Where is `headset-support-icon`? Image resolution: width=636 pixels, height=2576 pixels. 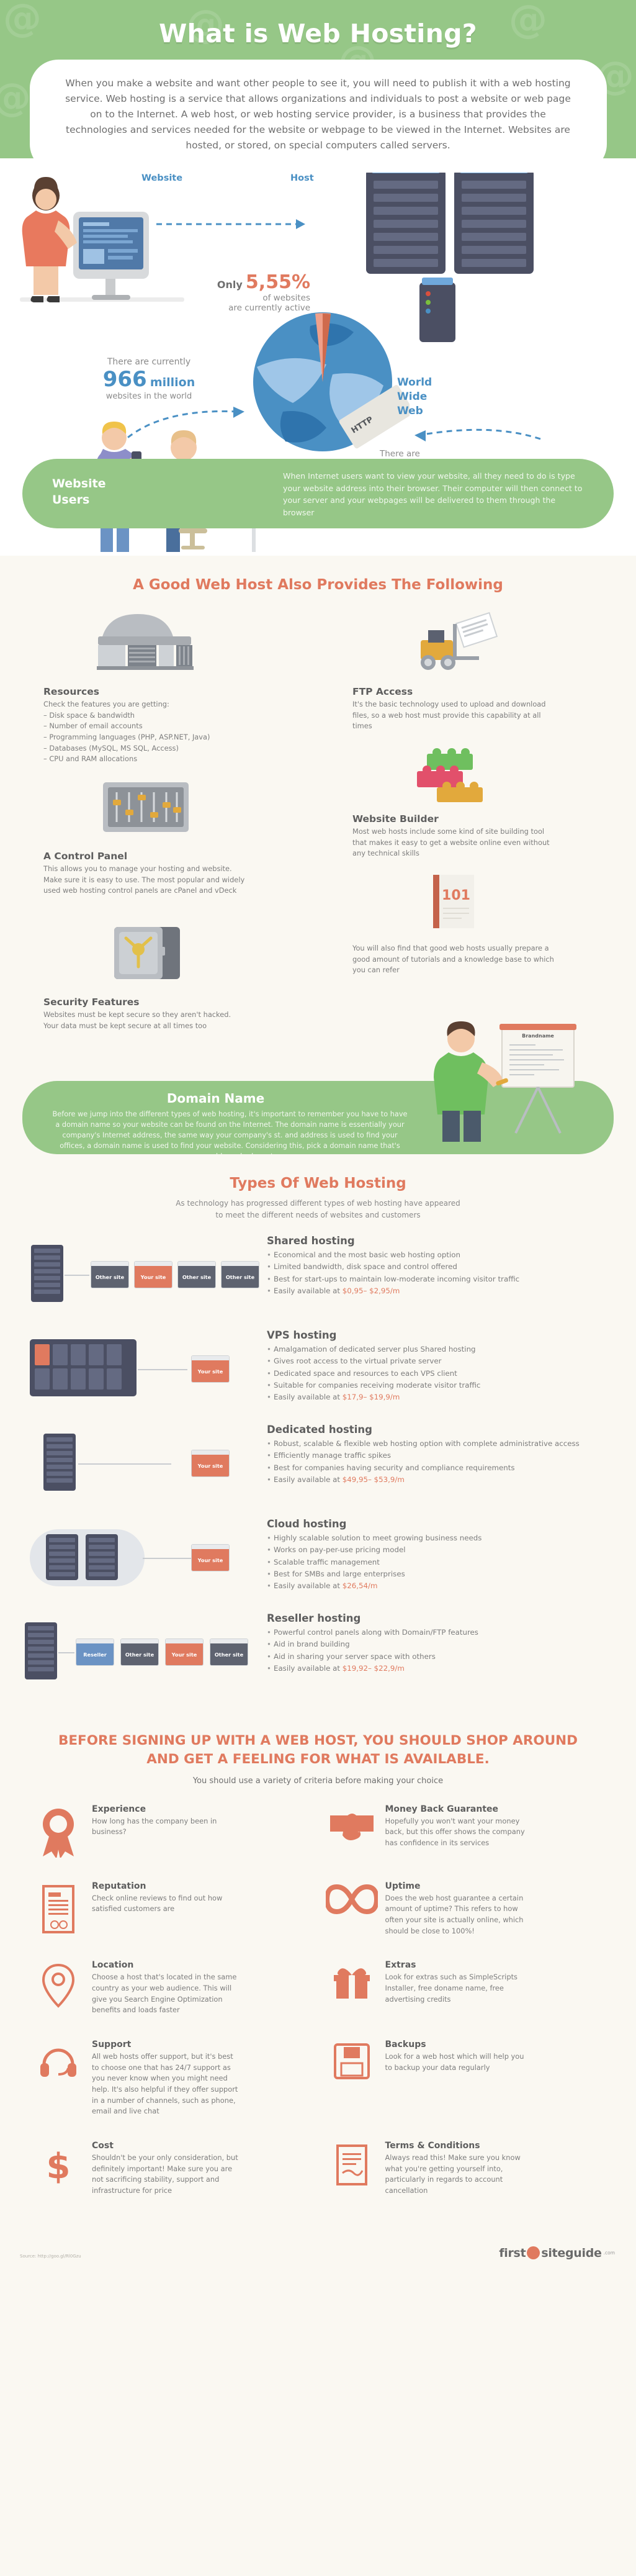 headset-support-icon is located at coordinates (58, 2061).